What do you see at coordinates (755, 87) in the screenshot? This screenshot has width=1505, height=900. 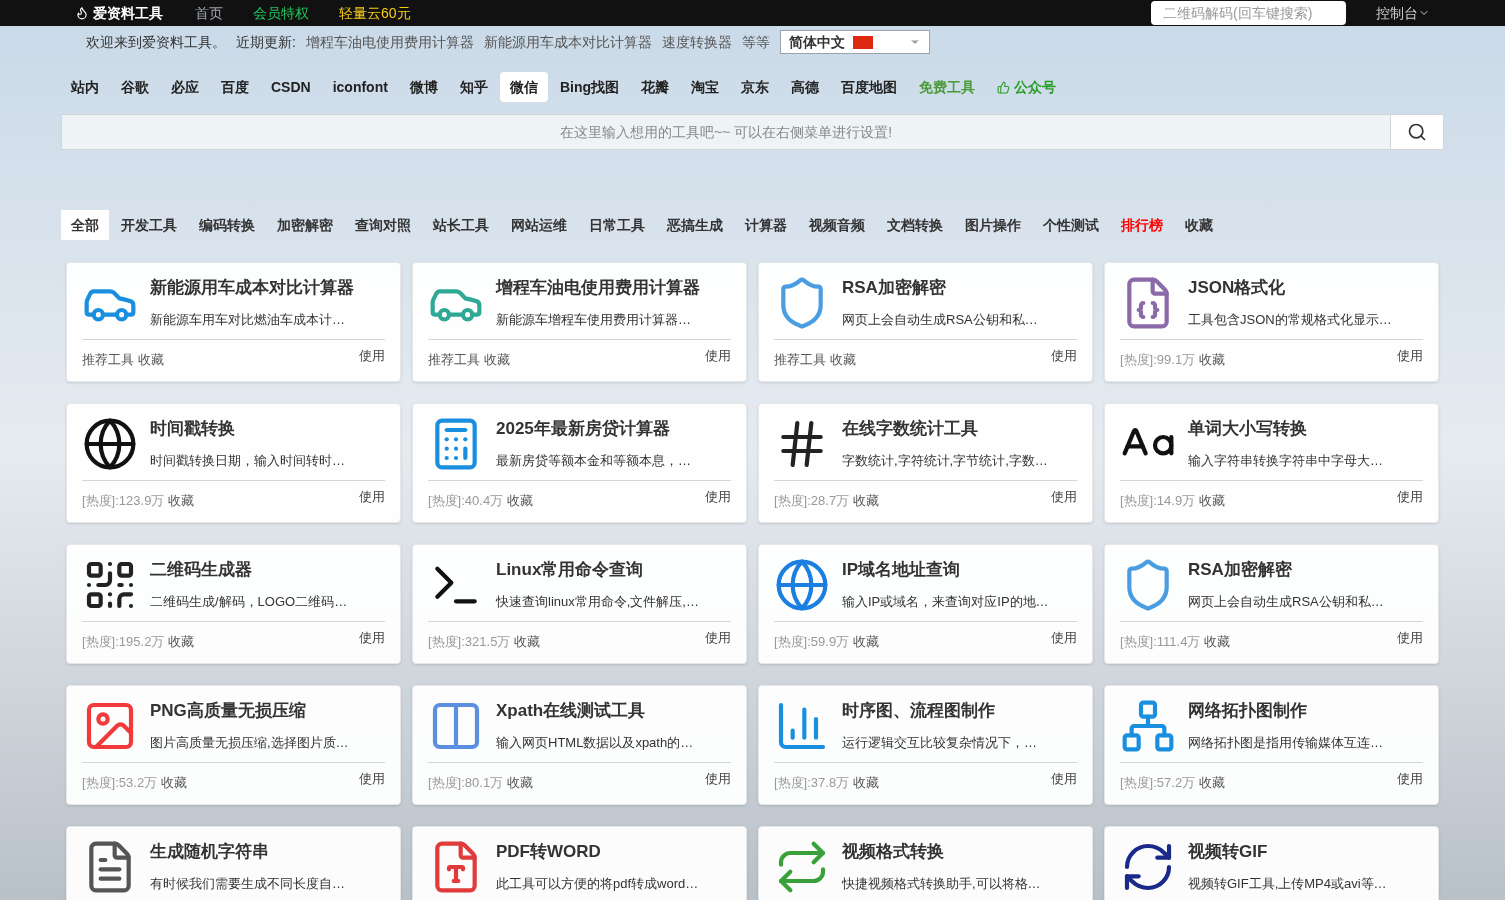 I see `engine-tab: 京东` at bounding box center [755, 87].